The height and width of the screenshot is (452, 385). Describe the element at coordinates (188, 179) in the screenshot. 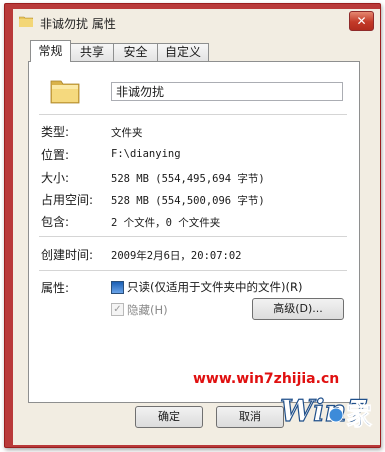

I see `size-value: 528 MB (554,495,694 字节)` at that location.